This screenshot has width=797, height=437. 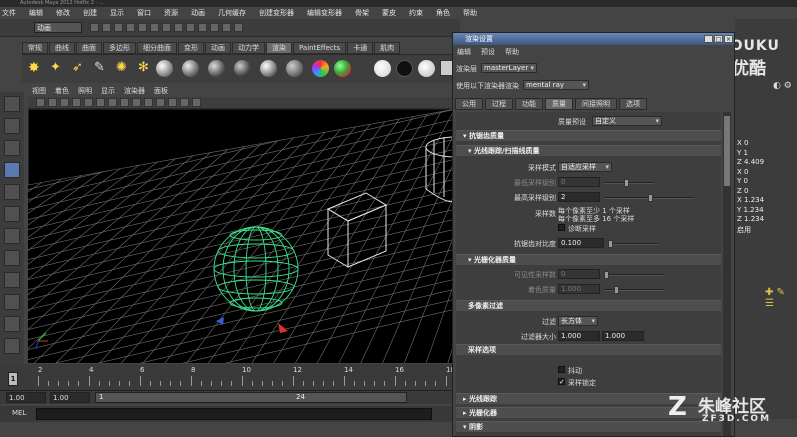 I want to click on channel-translate-z: Z 4.409, so click(x=750, y=162).